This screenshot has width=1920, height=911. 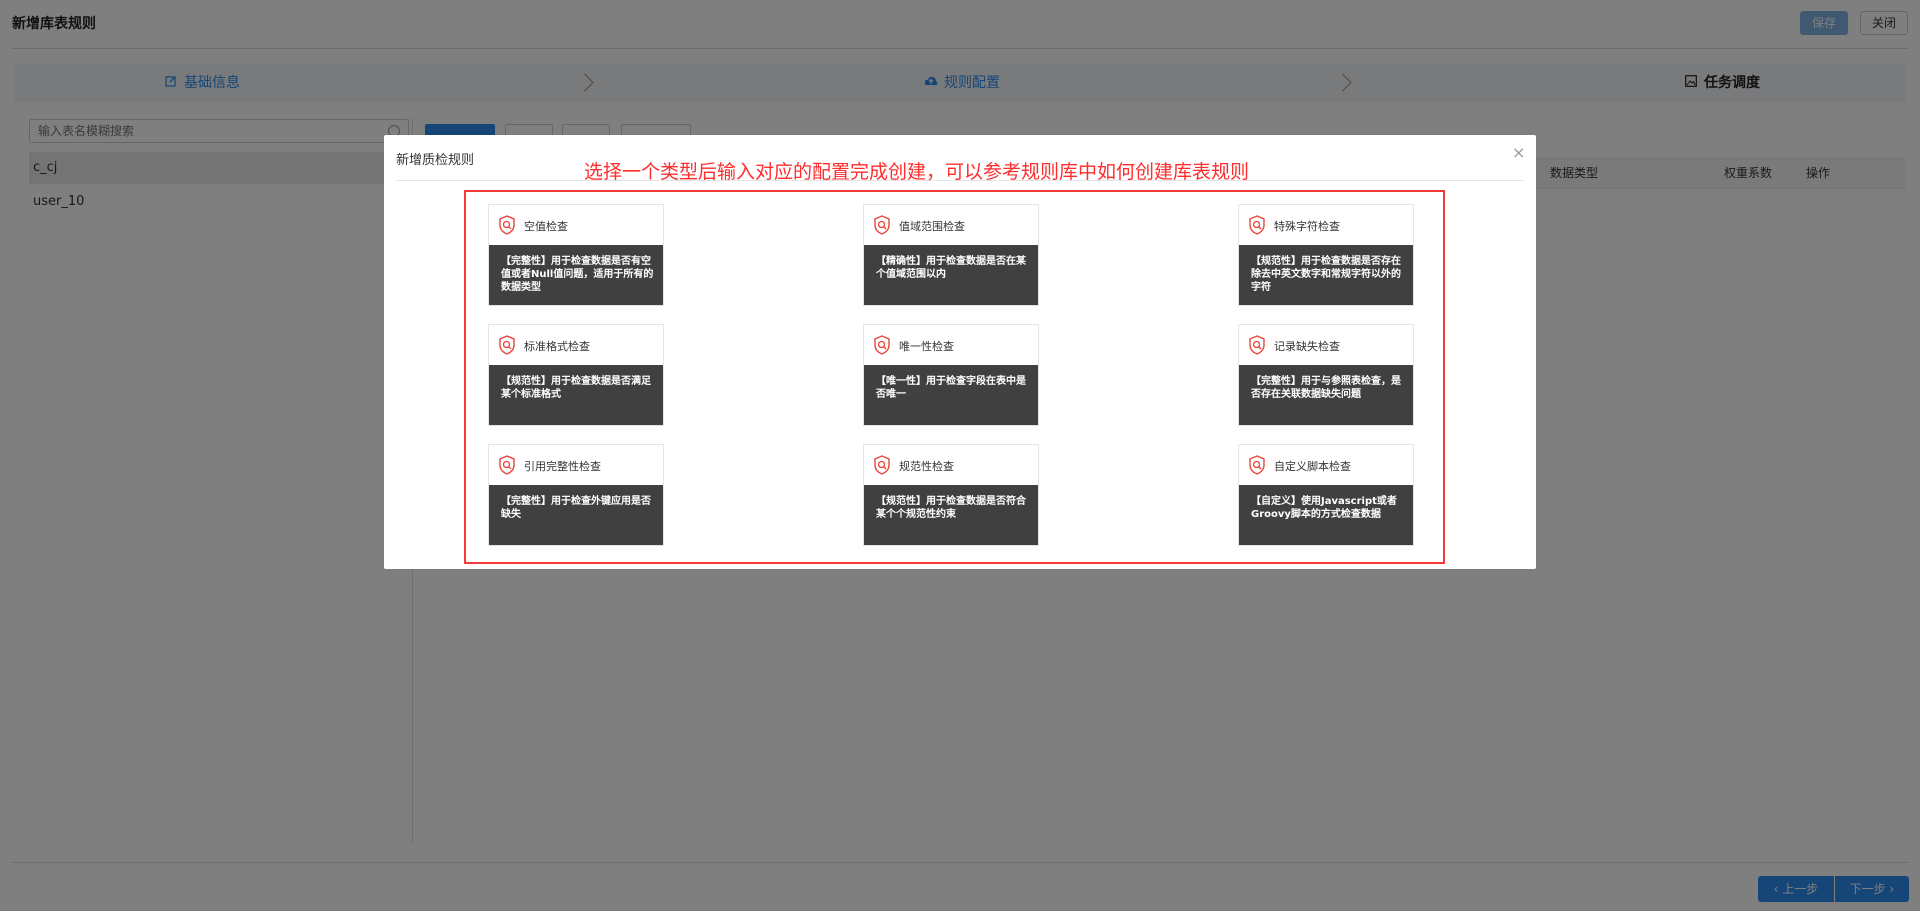 I want to click on annotation-text: 选择一个类型后输入对应的配置完成创建，可以参考规则库中如何创建库表规则, so click(x=917, y=172).